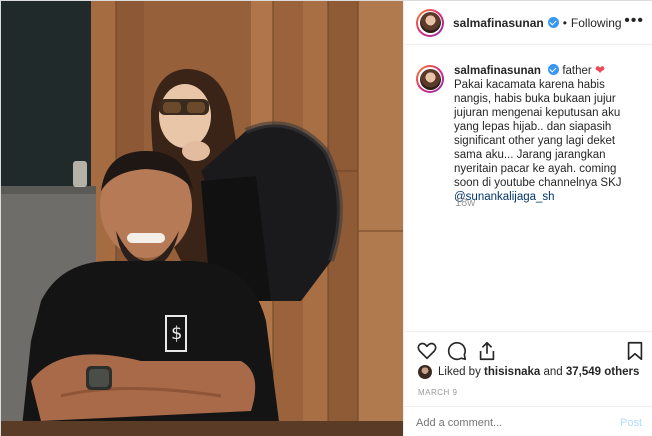 The image size is (652, 436). Describe the element at coordinates (438, 392) in the screenshot. I see `post-date: MARCH 9` at that location.